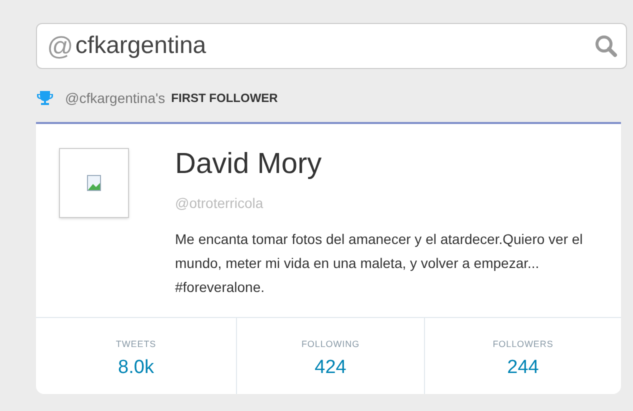 Image resolution: width=633 pixels, height=411 pixels. I want to click on stat-value: 8.0k, so click(136, 367).